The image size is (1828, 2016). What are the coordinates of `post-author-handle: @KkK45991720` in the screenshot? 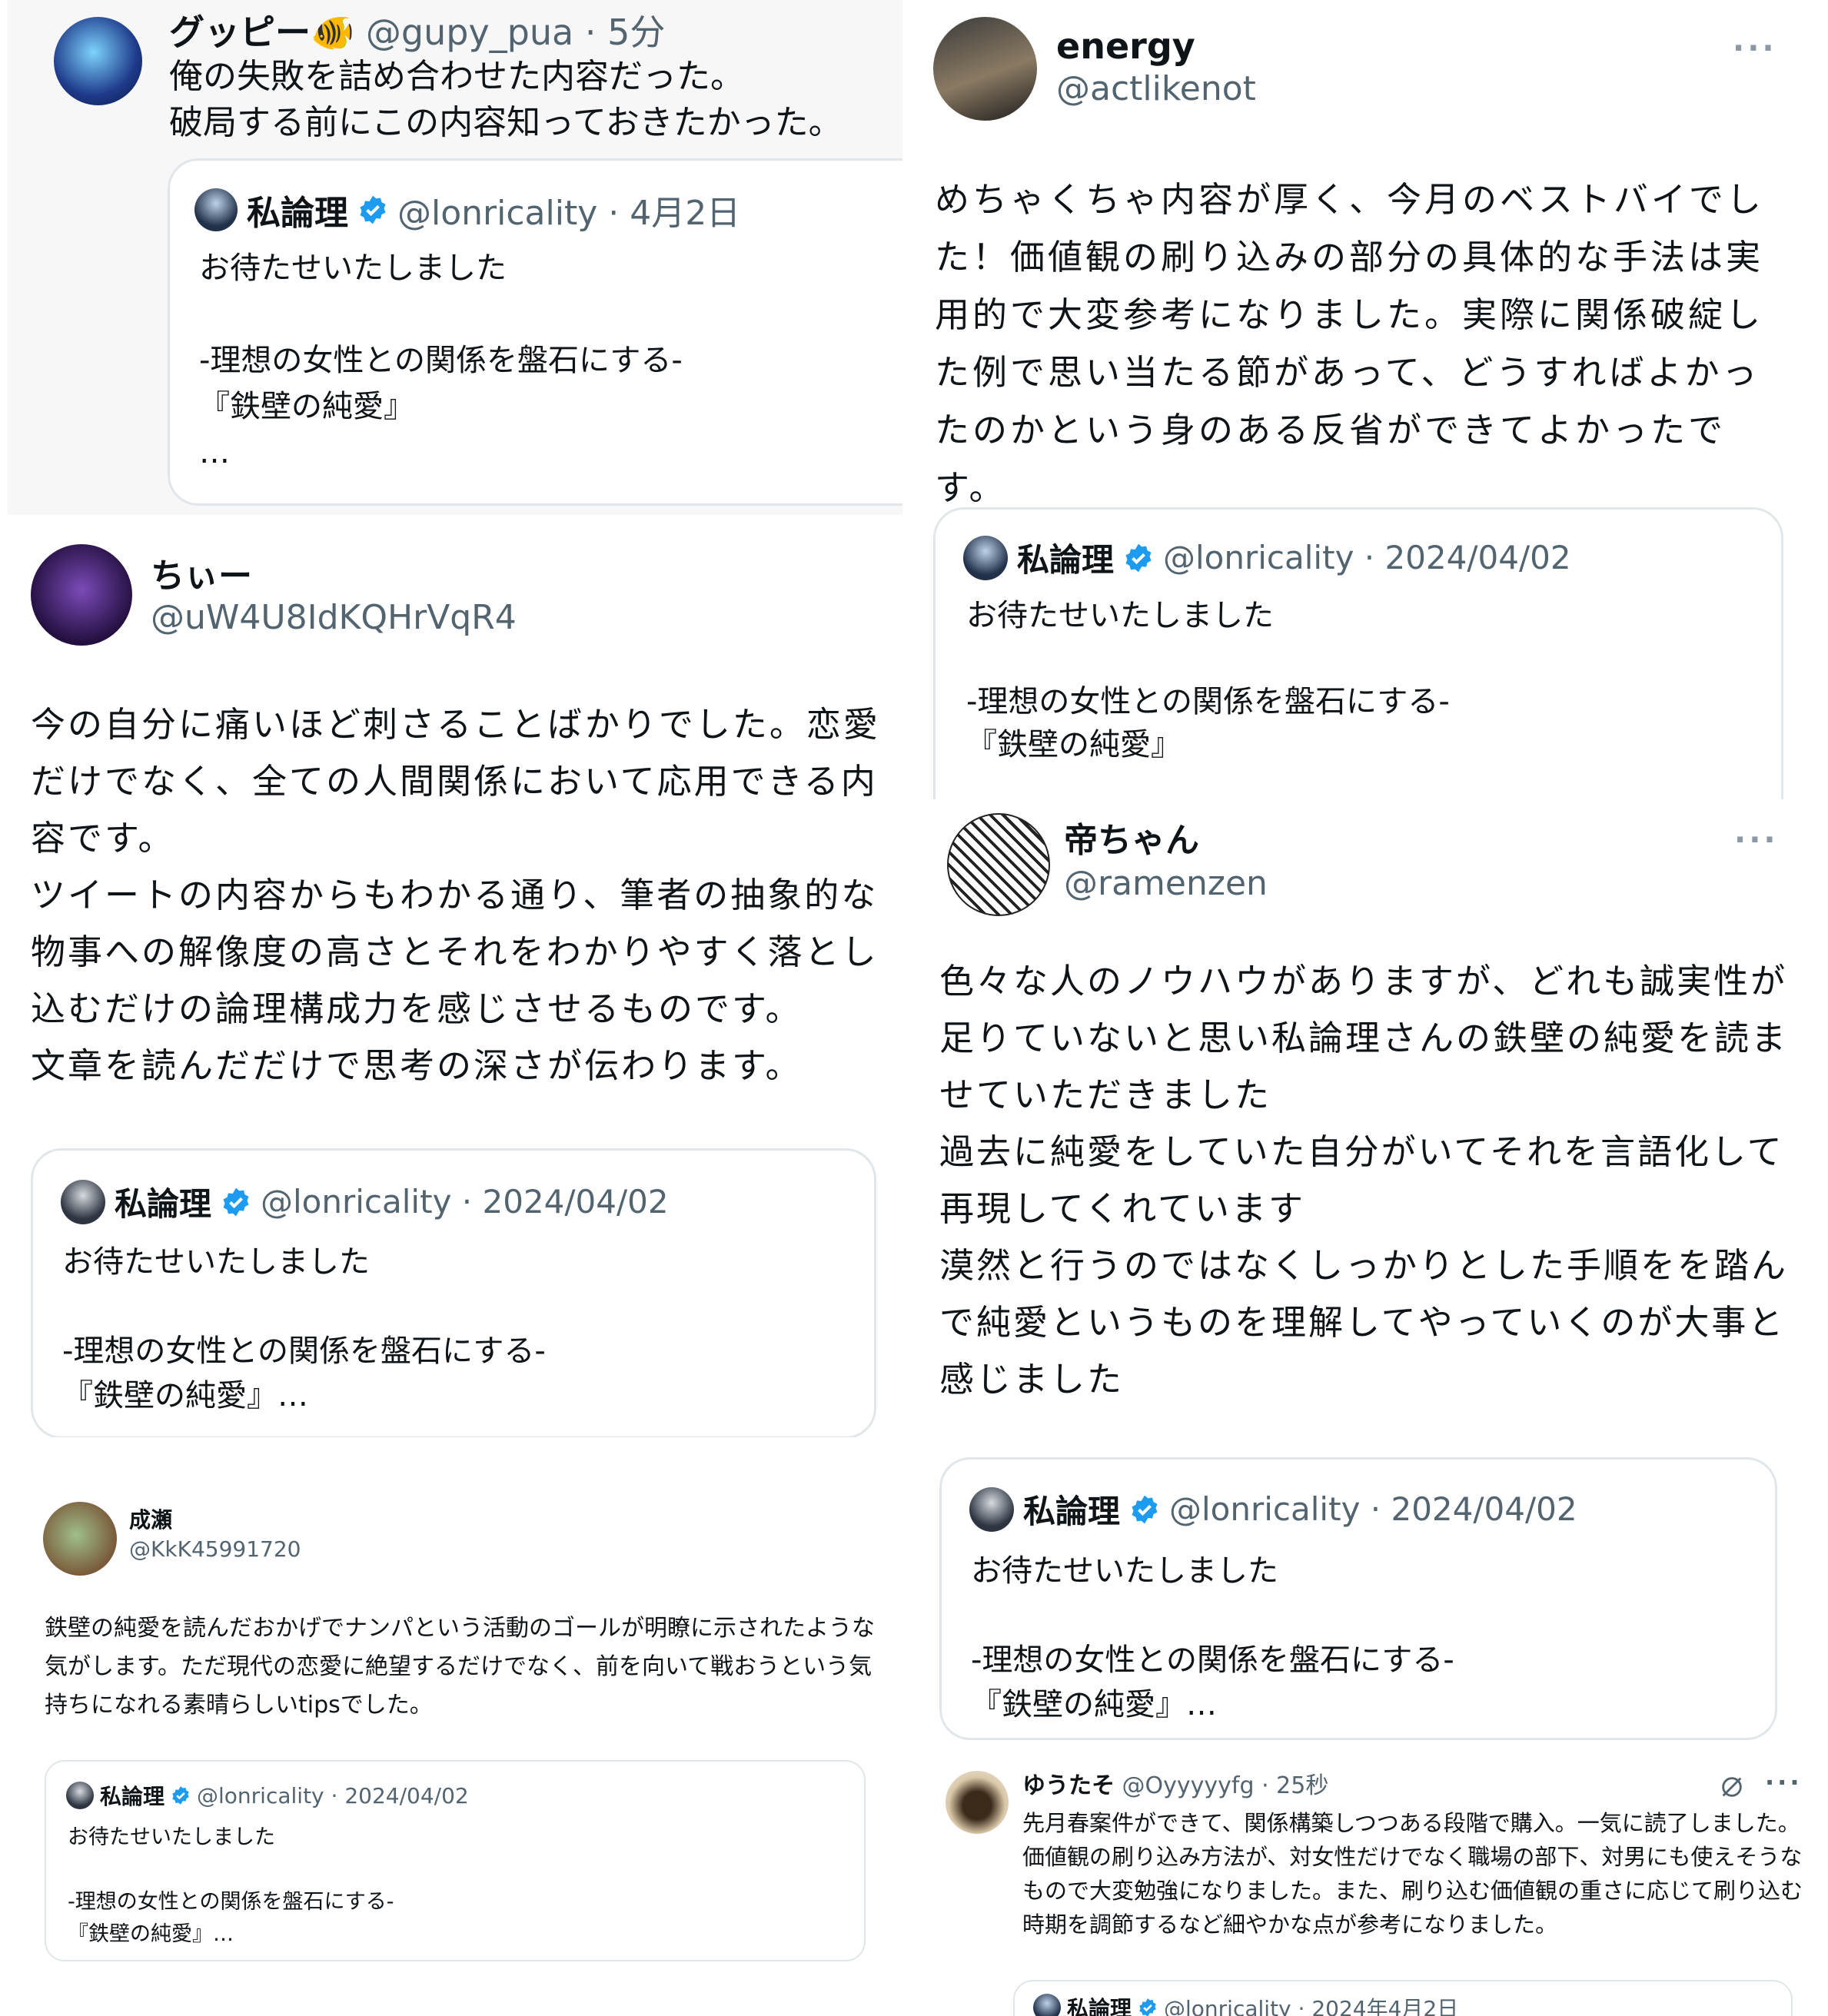 It's located at (215, 1549).